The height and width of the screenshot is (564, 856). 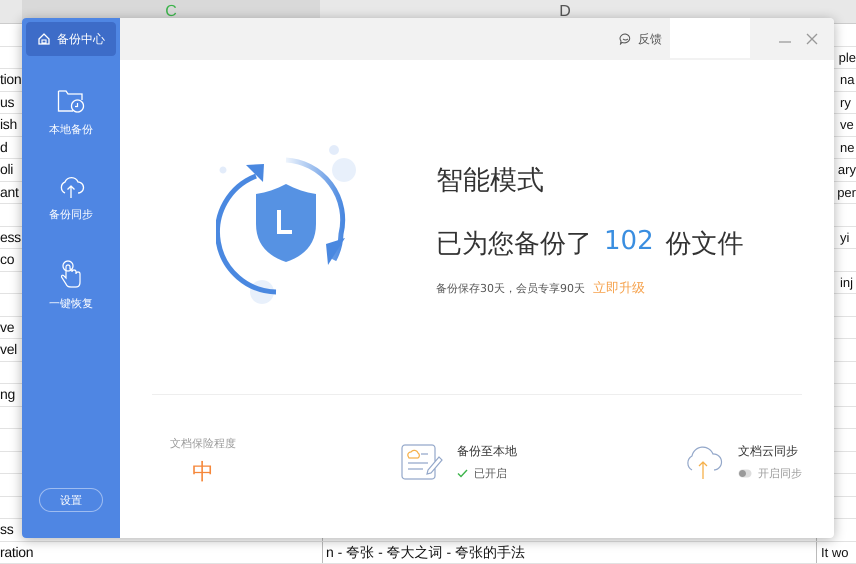 What do you see at coordinates (8, 349) in the screenshot?
I see `table-cell-text: vel` at bounding box center [8, 349].